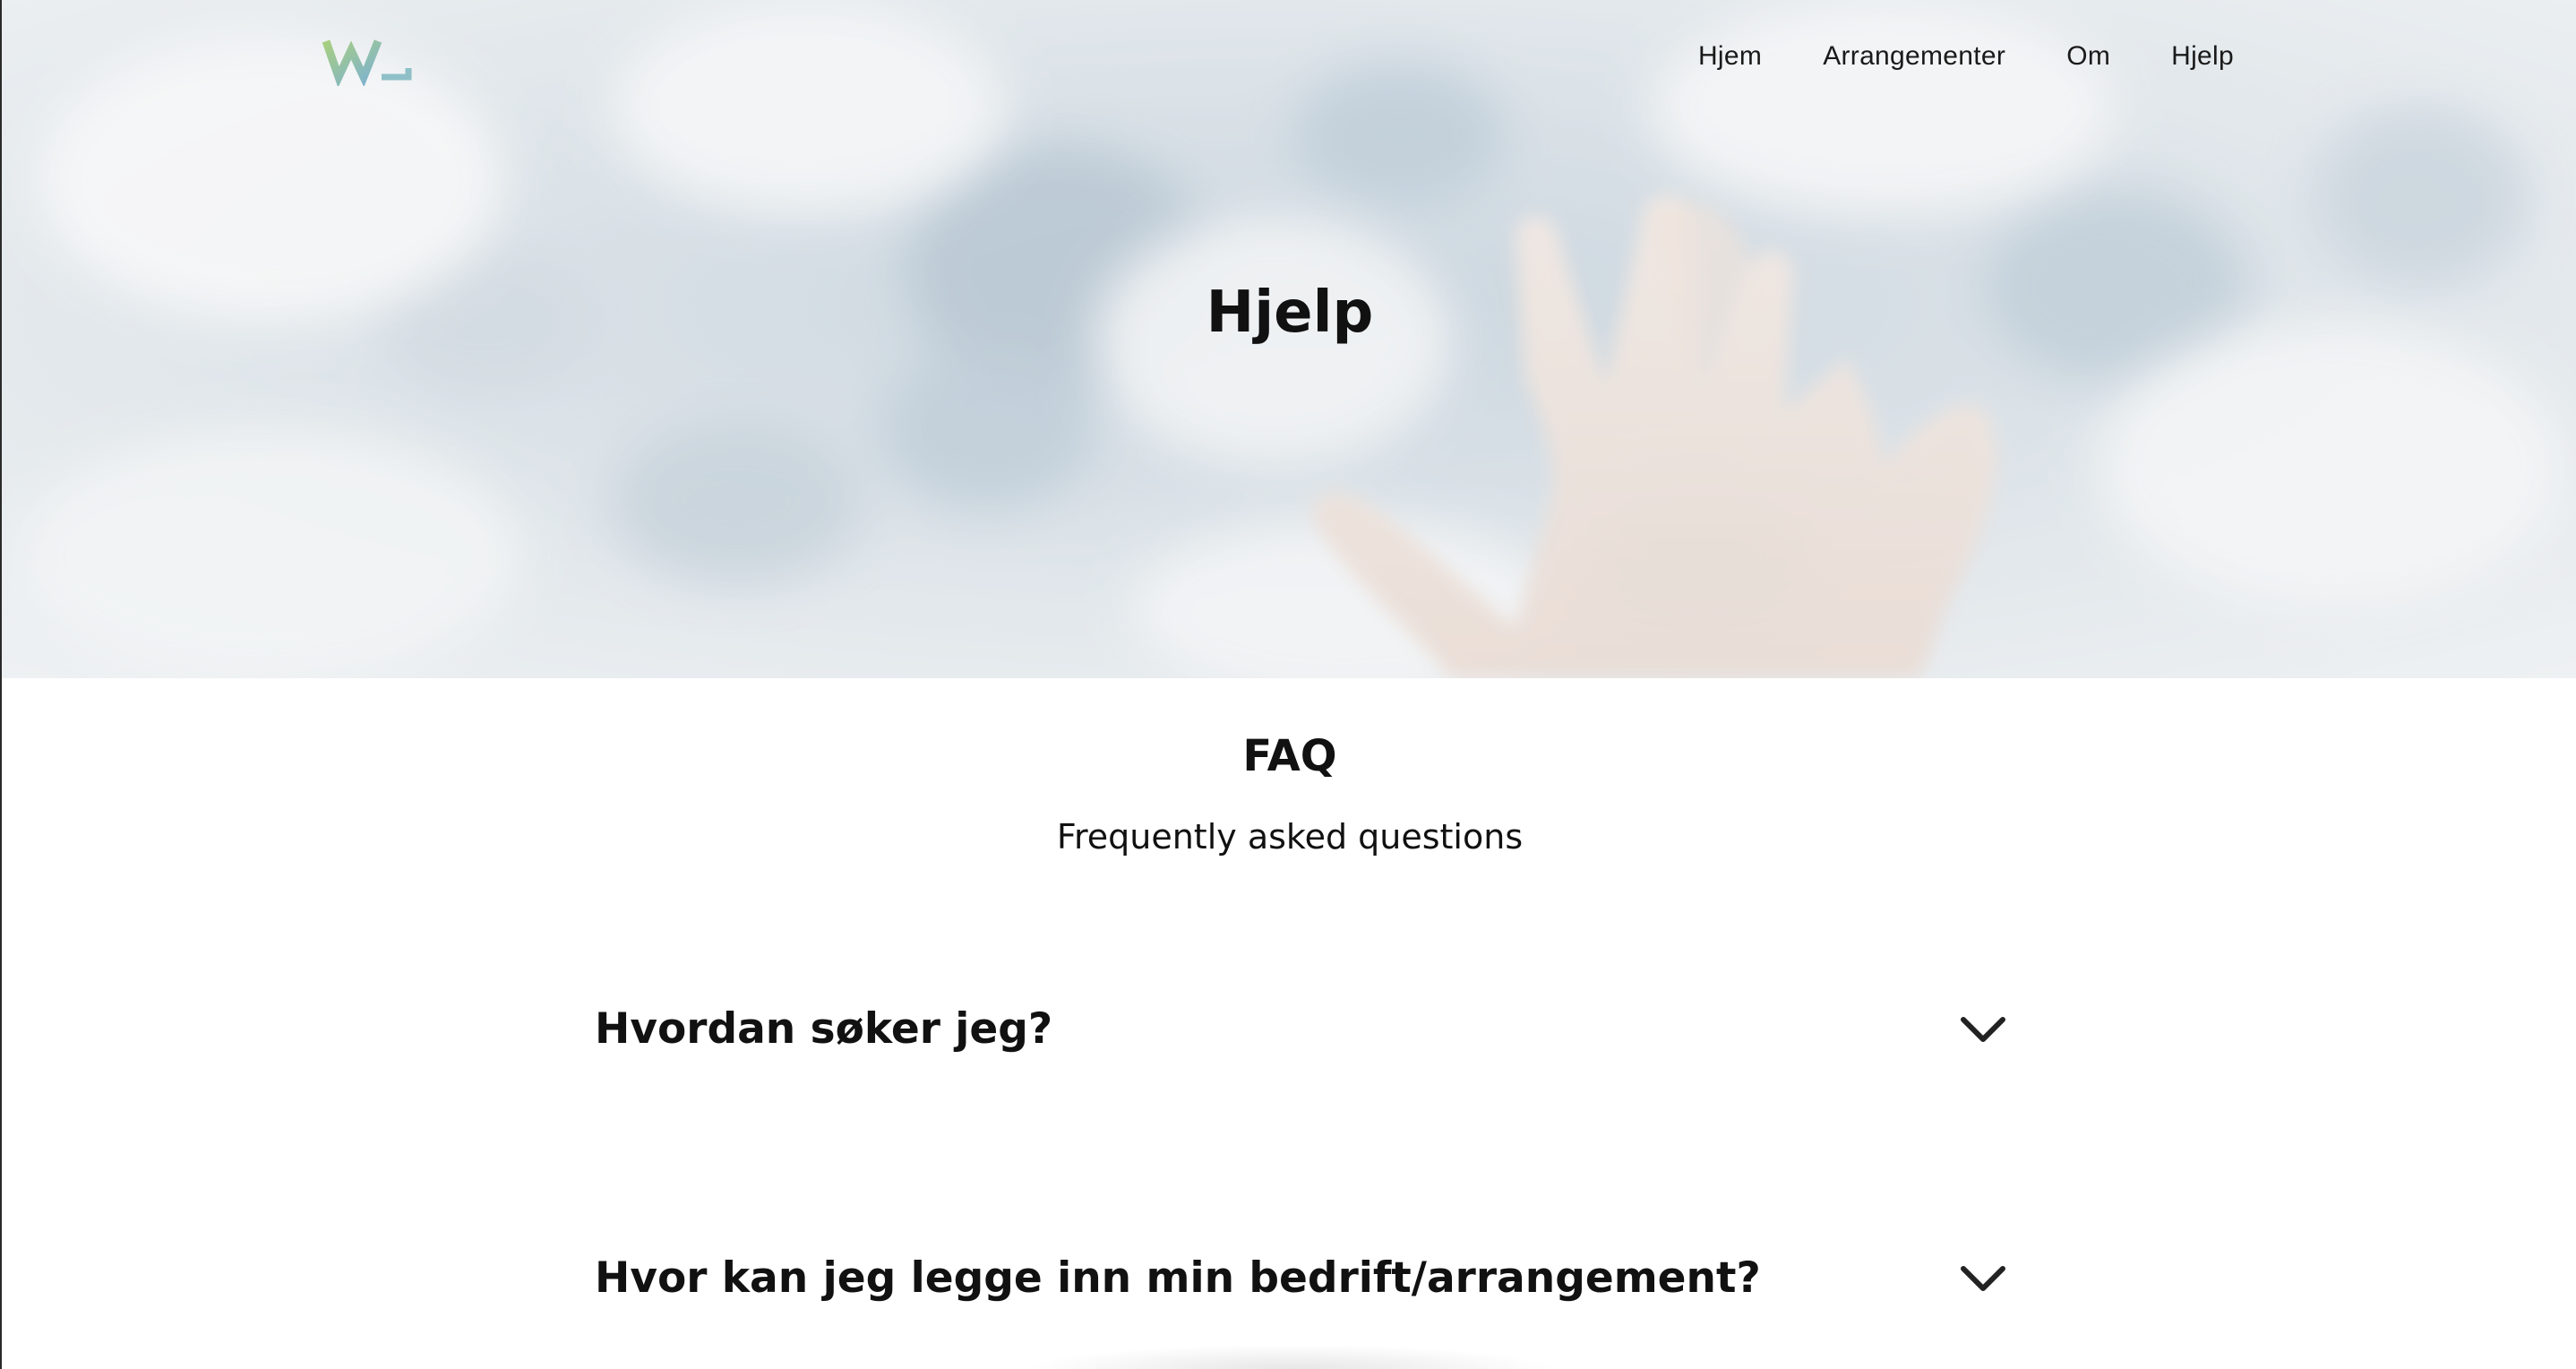 This screenshot has height=1369, width=2576. What do you see at coordinates (1730, 56) in the screenshot?
I see `nav-link-hjem: Hjem` at bounding box center [1730, 56].